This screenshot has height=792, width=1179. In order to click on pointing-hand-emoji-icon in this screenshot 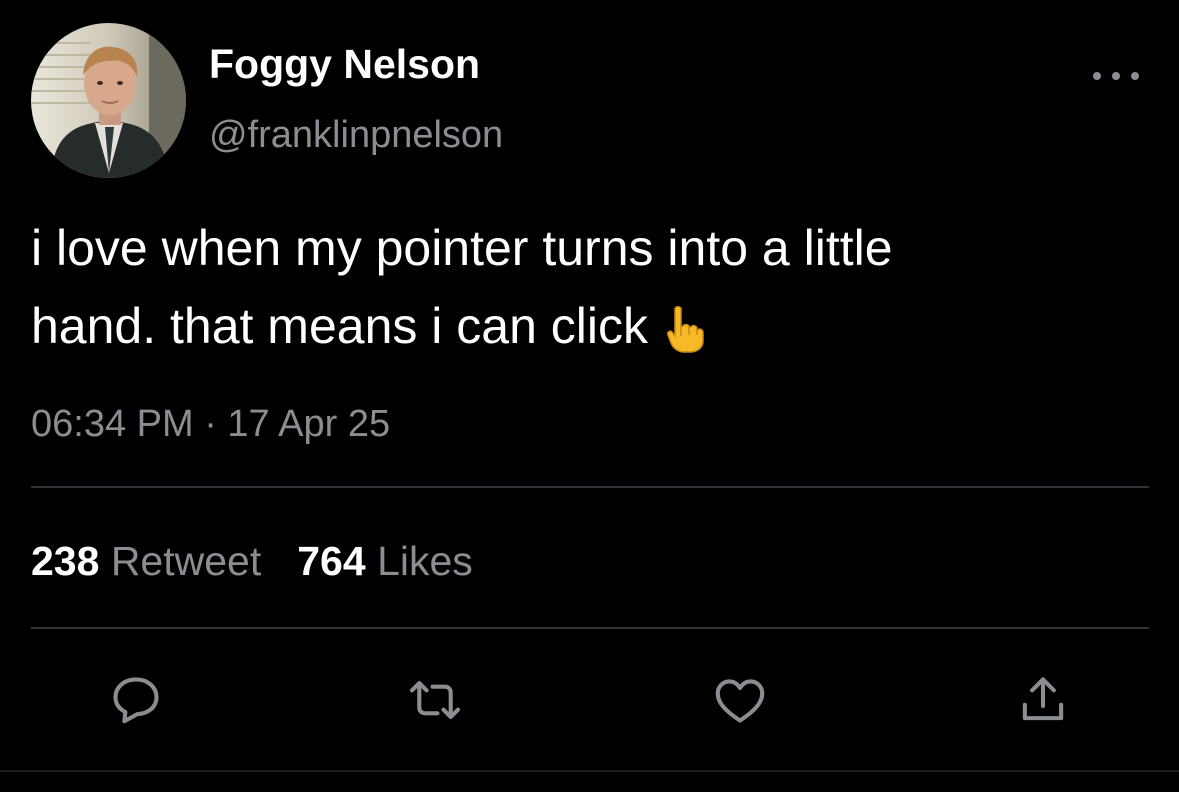, I will do `click(685, 336)`.